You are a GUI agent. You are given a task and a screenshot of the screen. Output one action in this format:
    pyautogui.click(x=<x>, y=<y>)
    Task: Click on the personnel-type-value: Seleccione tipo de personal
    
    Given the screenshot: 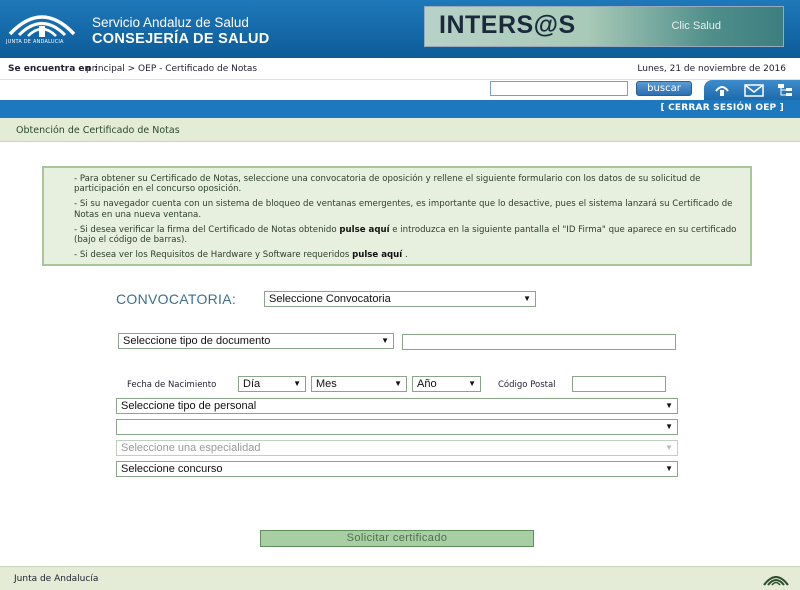 What is the action you would take?
    pyautogui.click(x=189, y=406)
    